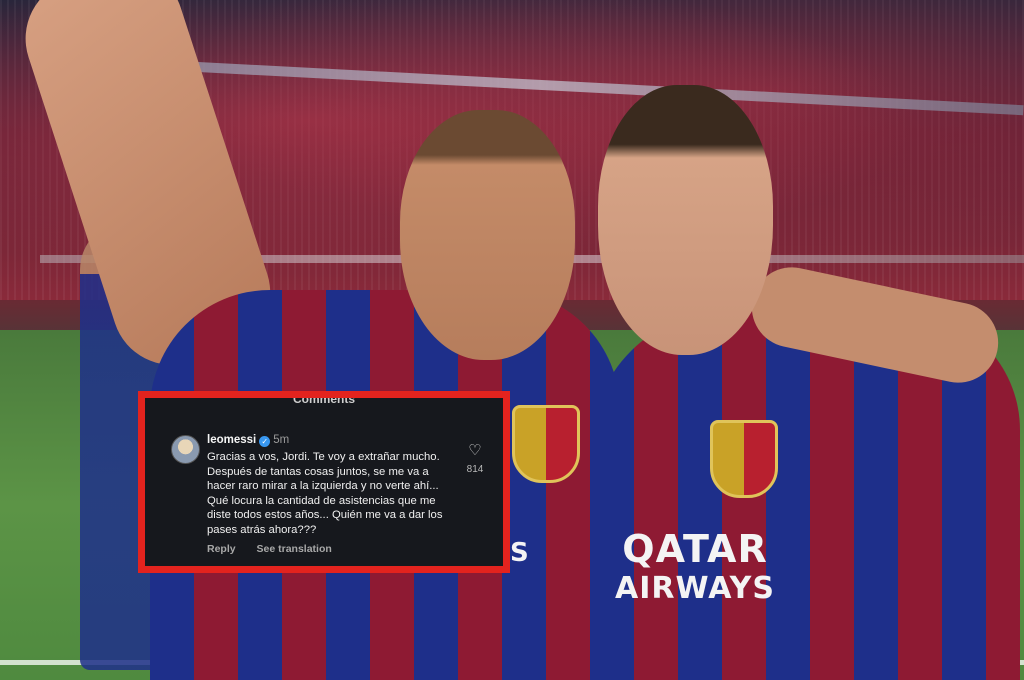 The image size is (1024, 680). Describe the element at coordinates (695, 549) in the screenshot. I see `sponsor-line1: QATAR` at that location.